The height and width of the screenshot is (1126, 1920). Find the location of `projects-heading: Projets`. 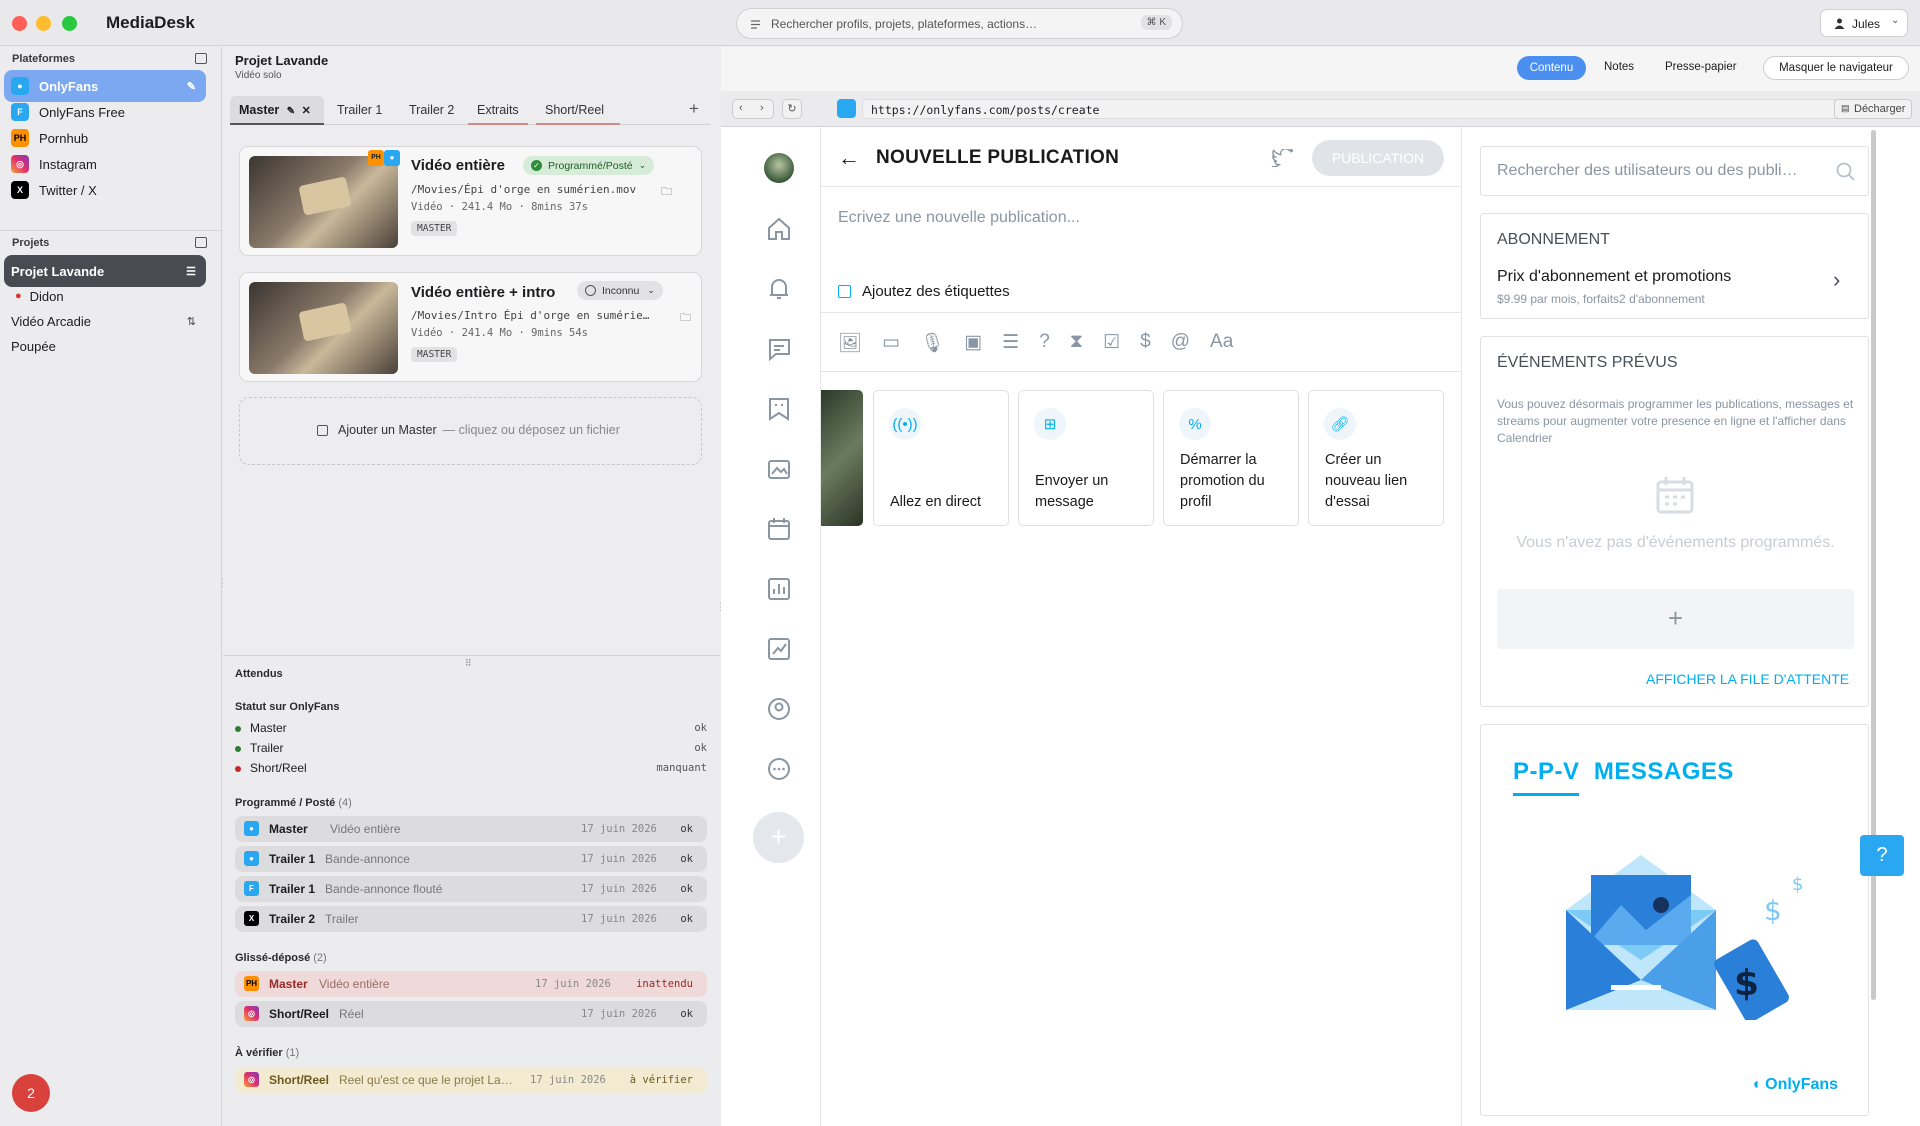

projects-heading: Projets is located at coordinates (31, 243).